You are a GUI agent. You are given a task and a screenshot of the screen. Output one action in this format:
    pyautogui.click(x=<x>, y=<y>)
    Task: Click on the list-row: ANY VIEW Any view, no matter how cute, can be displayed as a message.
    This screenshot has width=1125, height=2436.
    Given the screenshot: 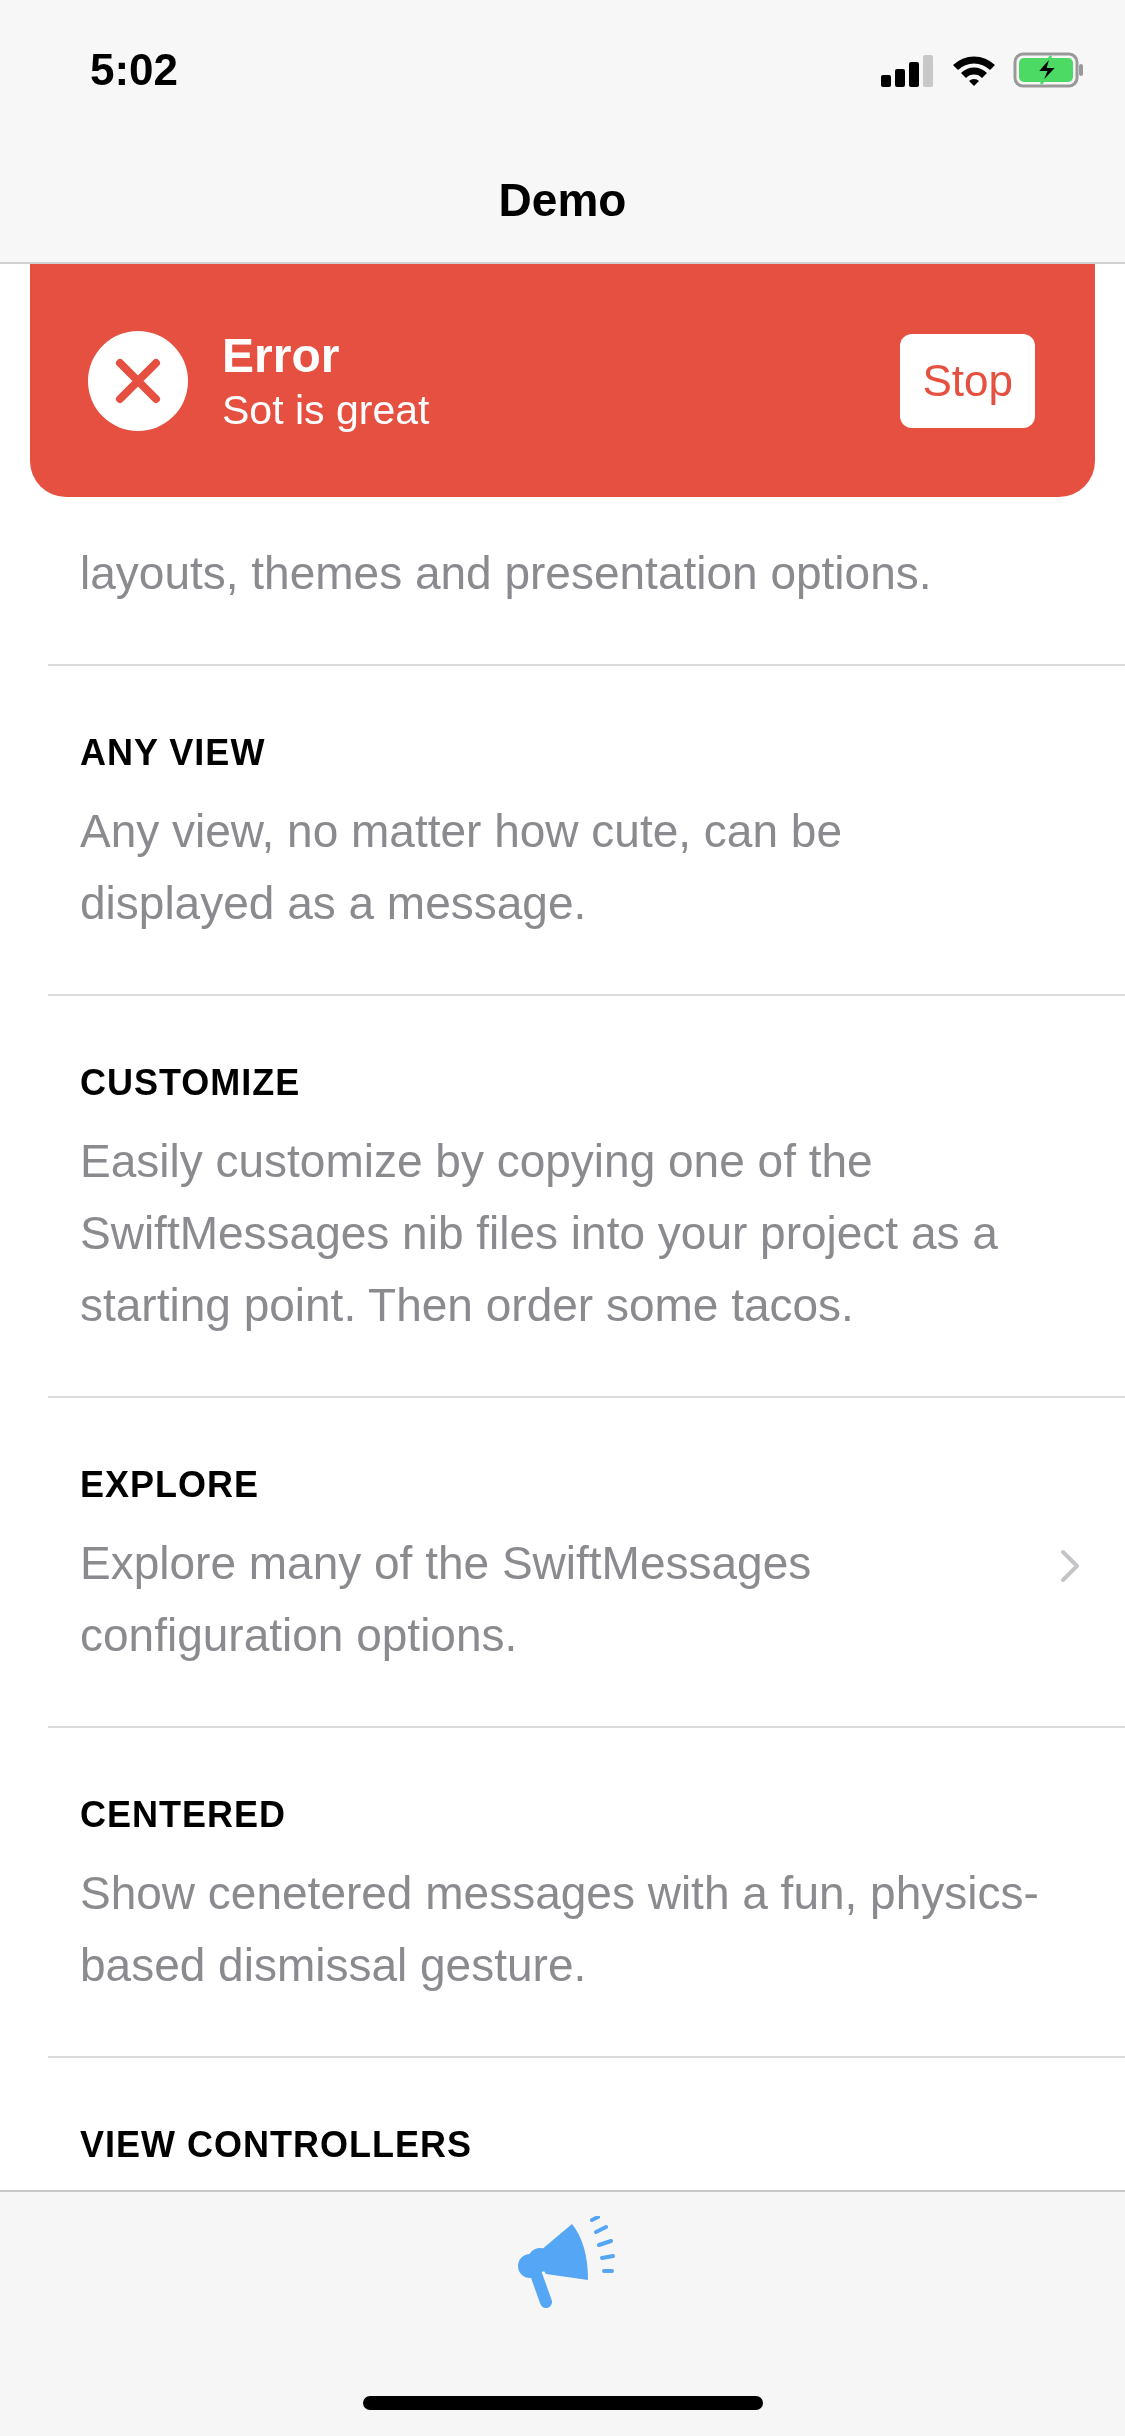 What is the action you would take?
    pyautogui.click(x=586, y=831)
    